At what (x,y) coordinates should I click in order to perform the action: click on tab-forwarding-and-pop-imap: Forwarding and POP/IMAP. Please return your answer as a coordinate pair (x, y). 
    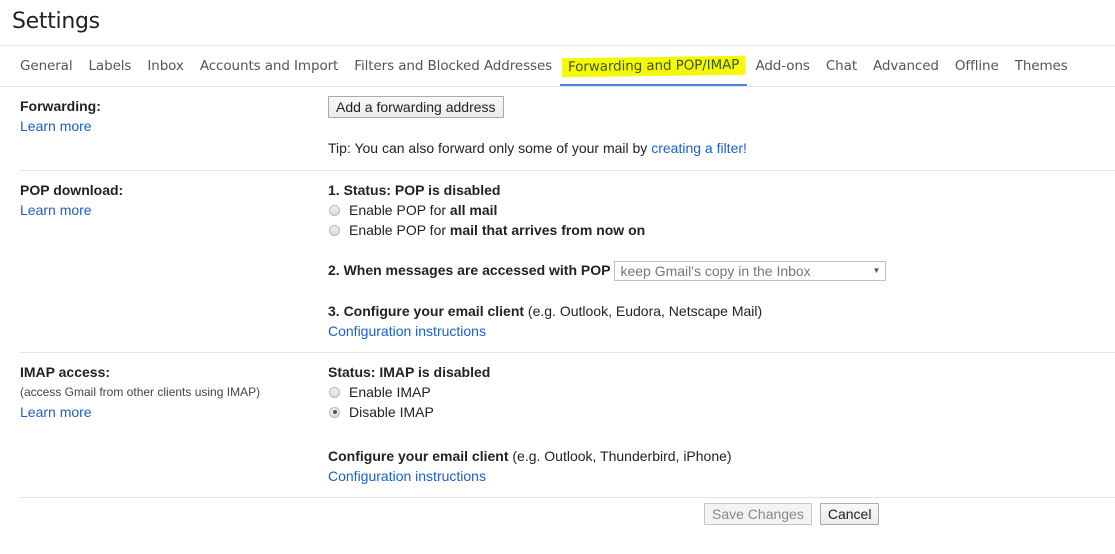
    Looking at the image, I should click on (654, 66).